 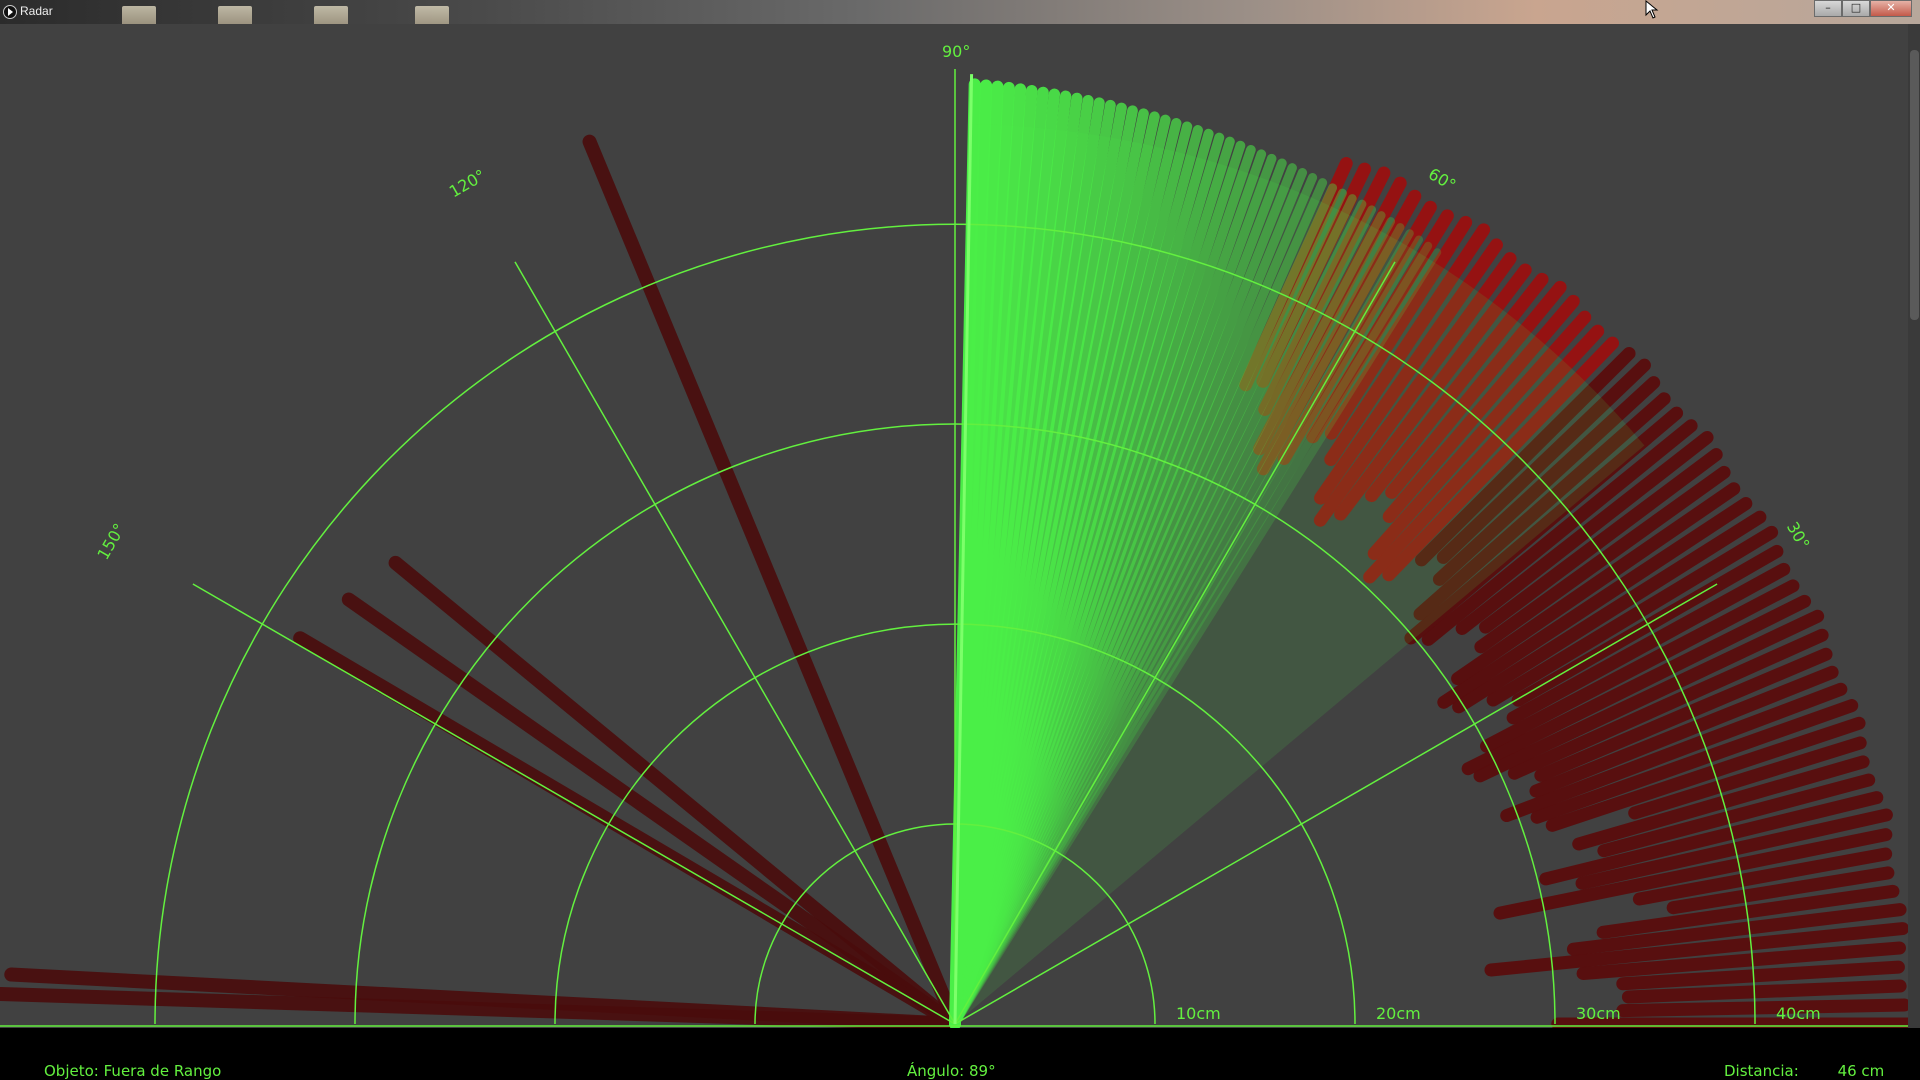 I want to click on distance-status-label: Distancia:, so click(x=1761, y=1071).